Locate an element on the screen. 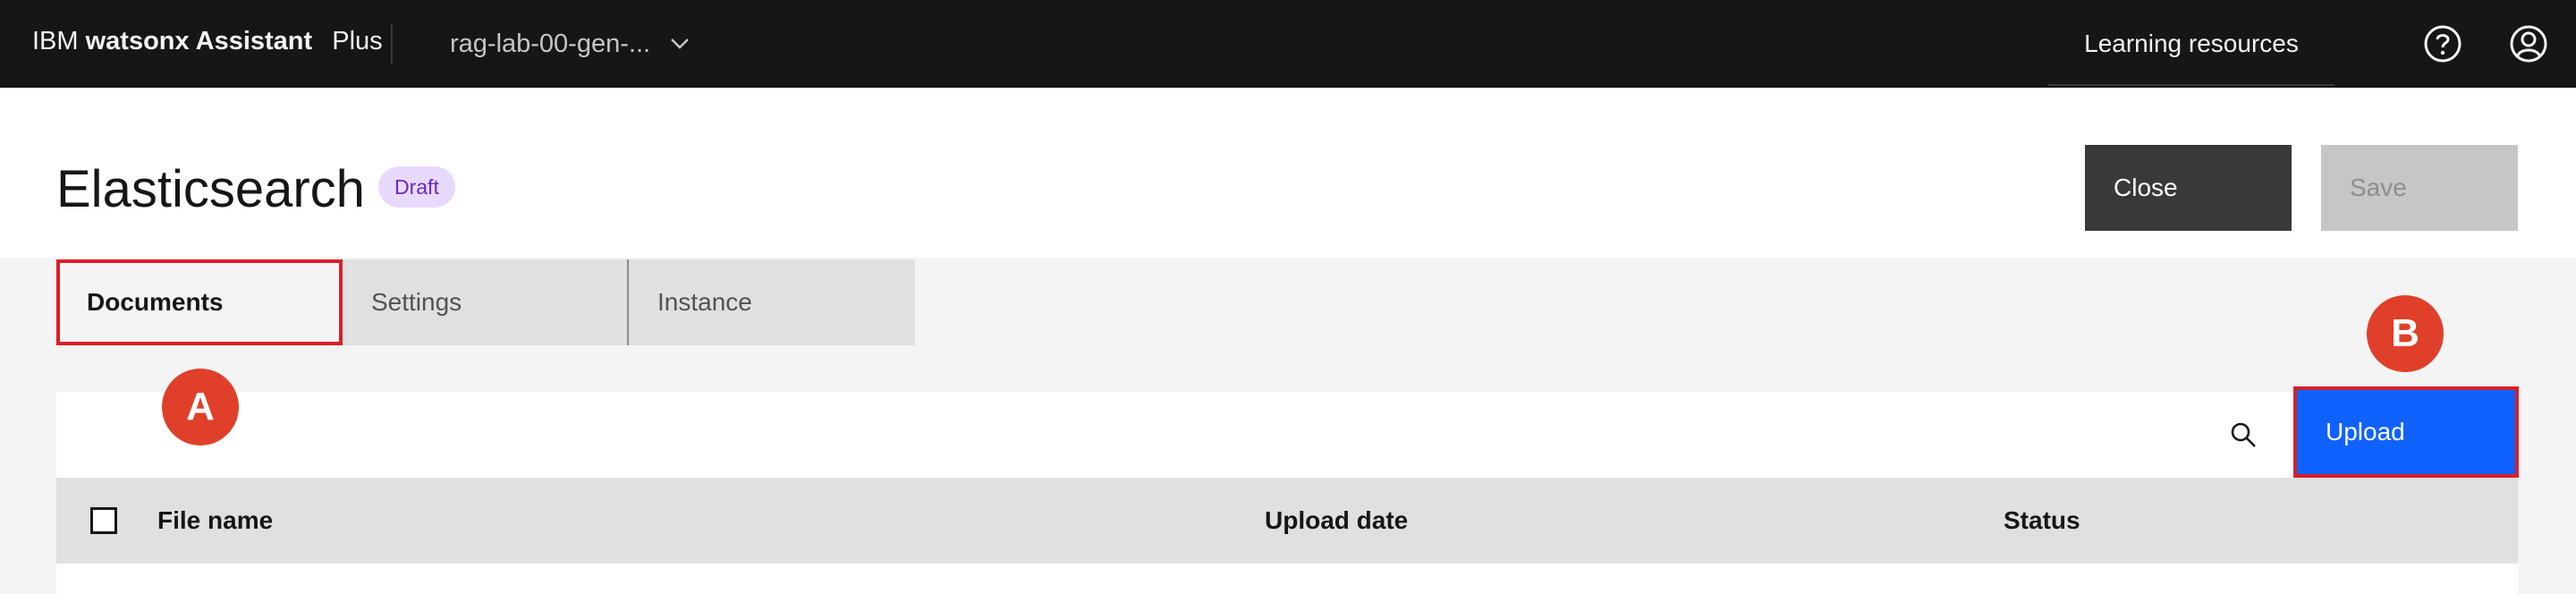 The width and height of the screenshot is (2576, 594). user-profile-button is located at coordinates (2528, 44).